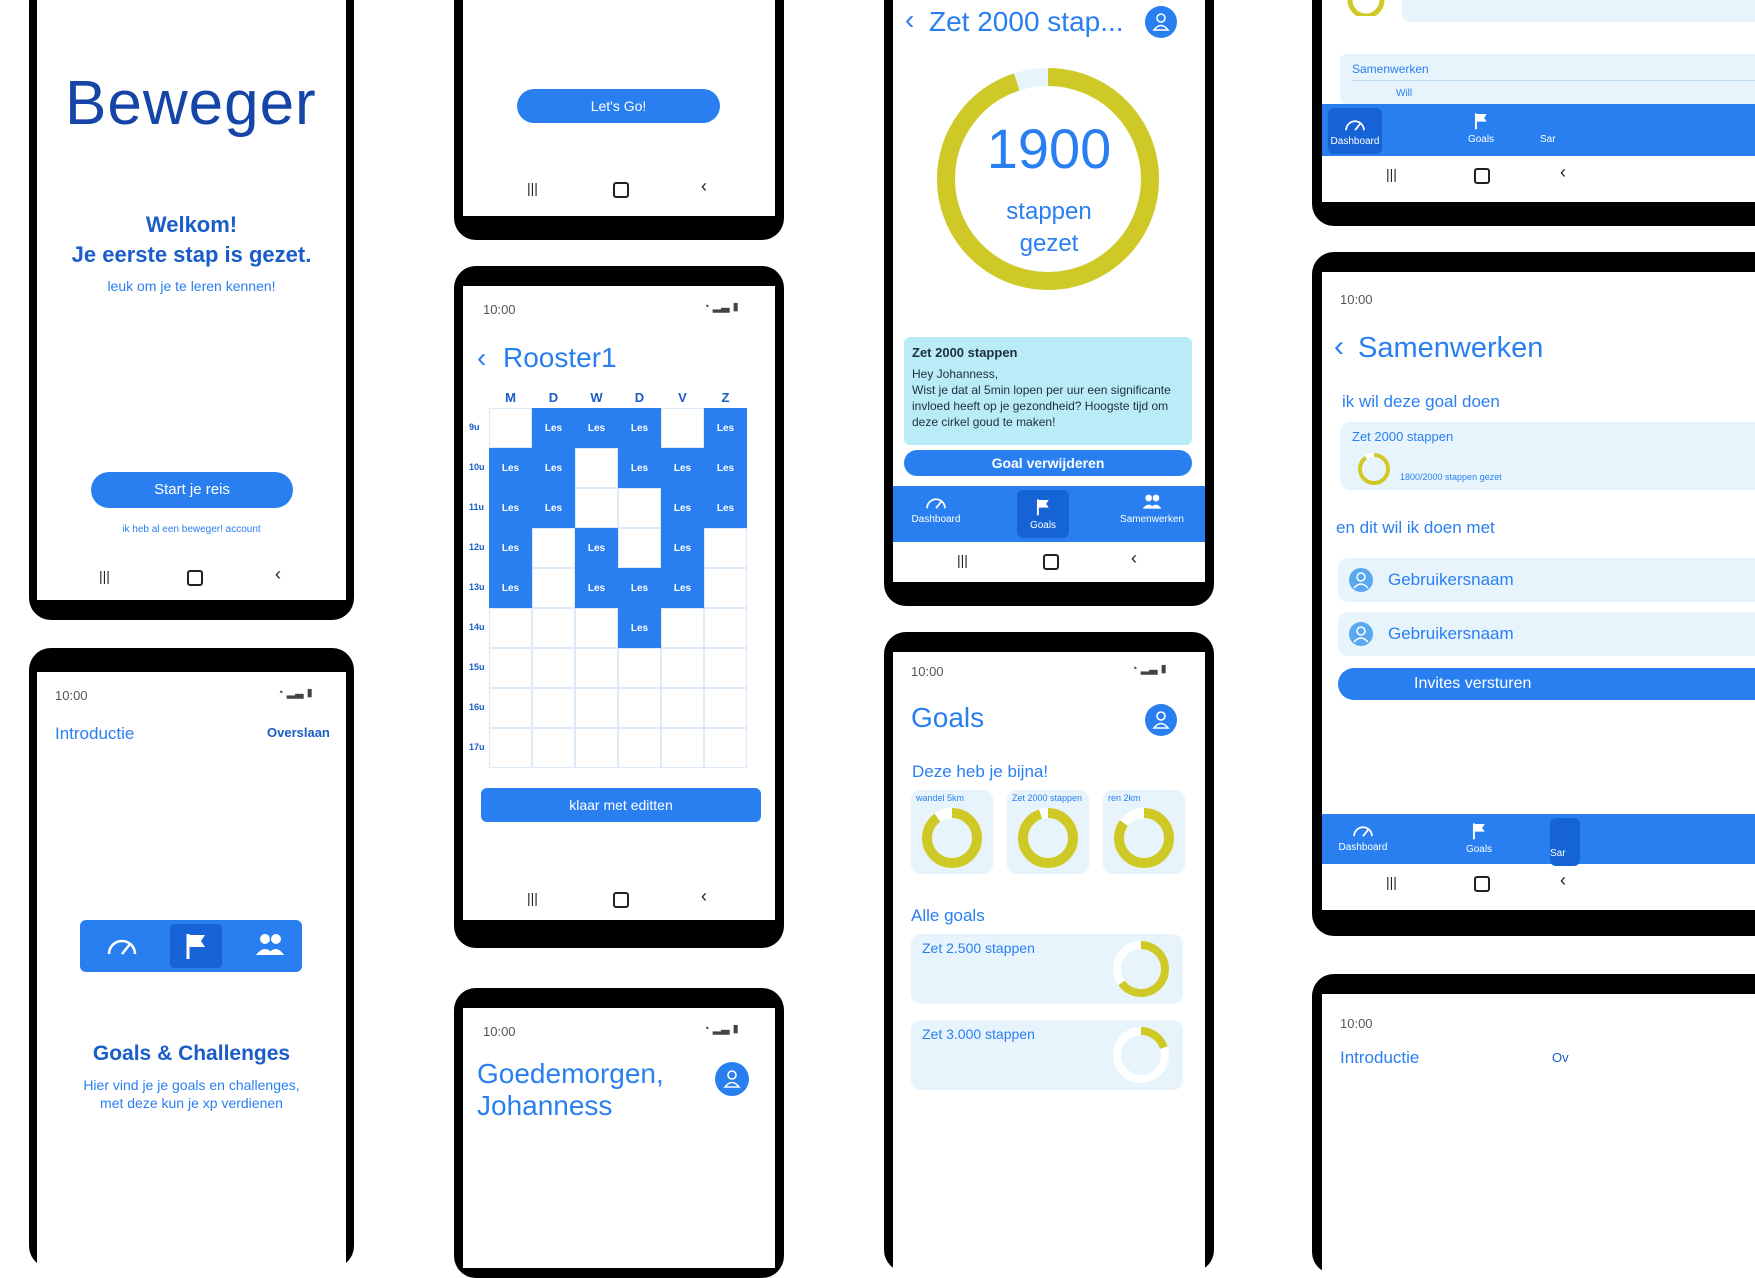  I want to click on send-invites-button: Invites versturen, so click(1546, 684).